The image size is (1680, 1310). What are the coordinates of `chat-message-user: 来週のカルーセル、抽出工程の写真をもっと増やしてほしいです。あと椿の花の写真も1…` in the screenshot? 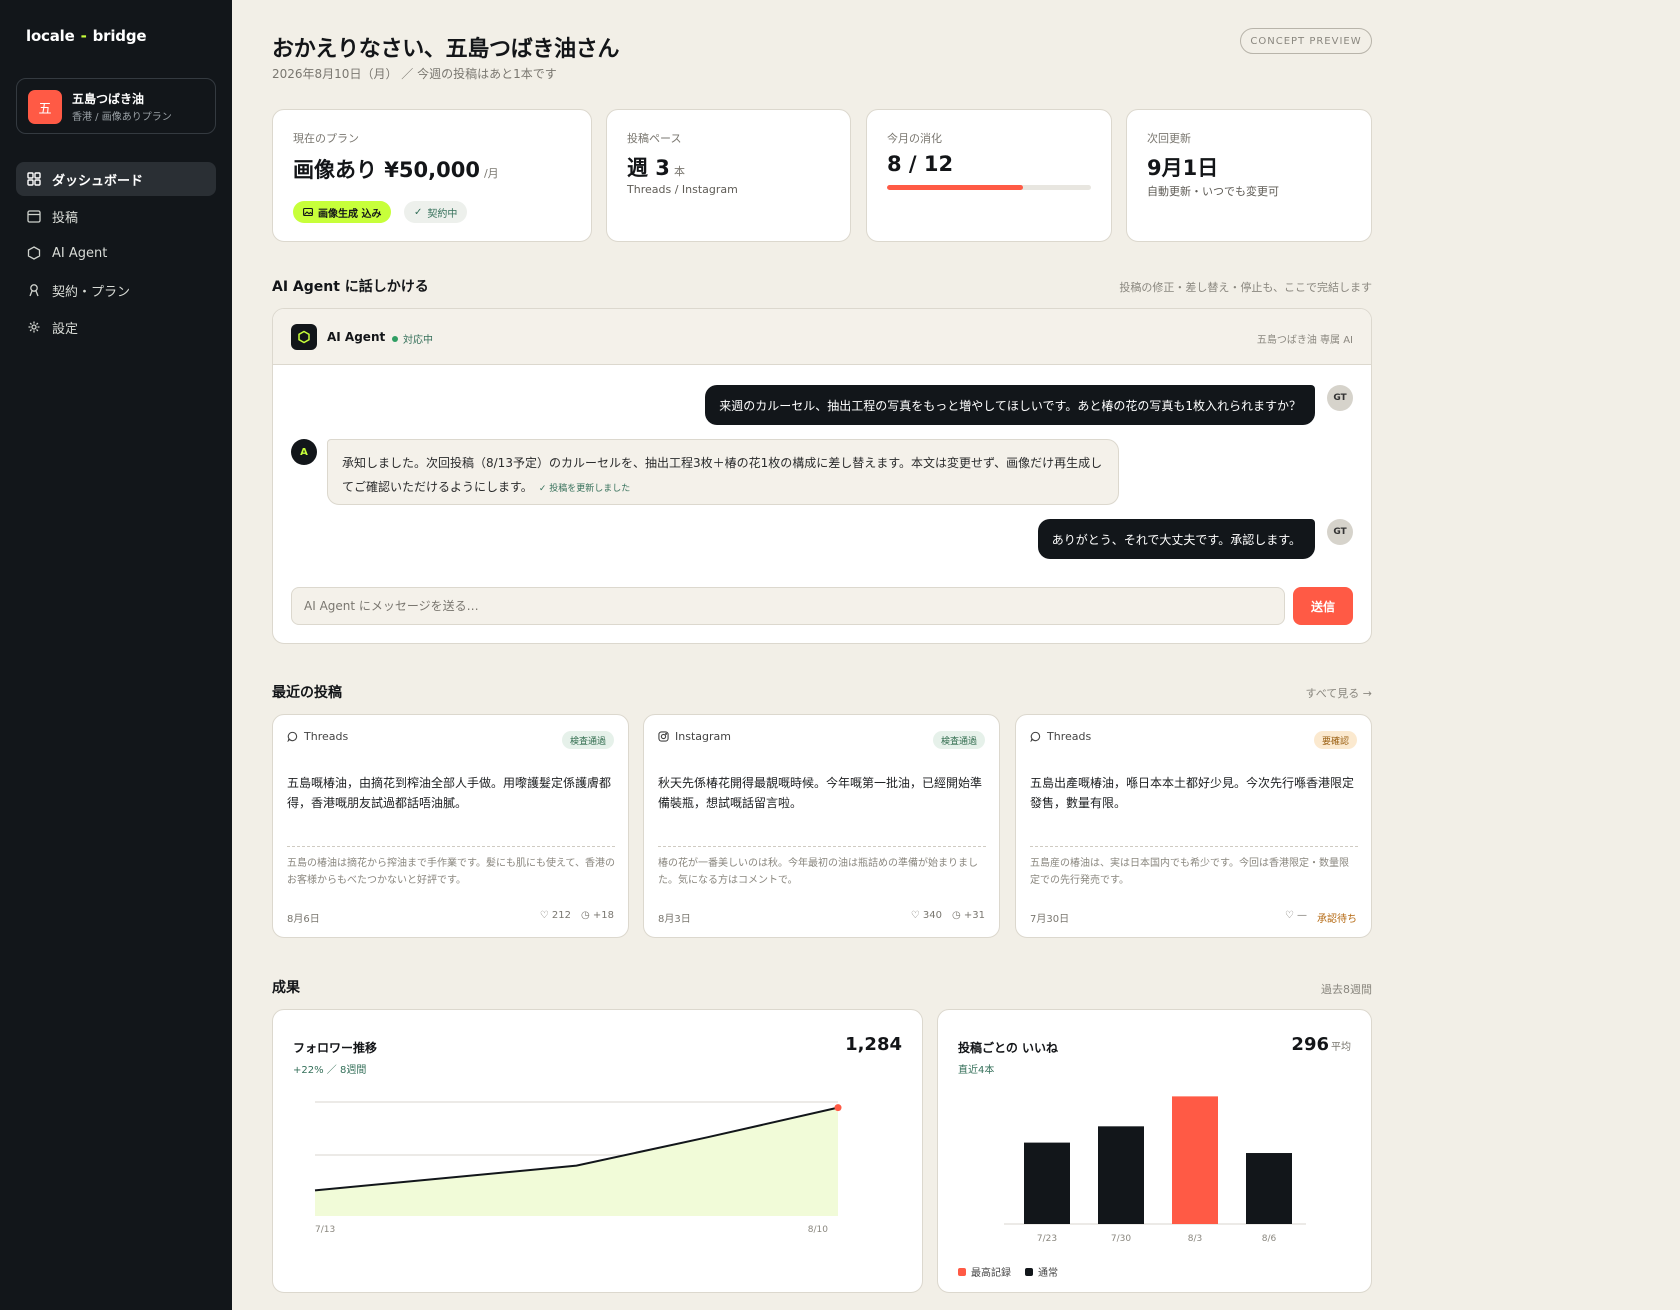 It's located at (1010, 405).